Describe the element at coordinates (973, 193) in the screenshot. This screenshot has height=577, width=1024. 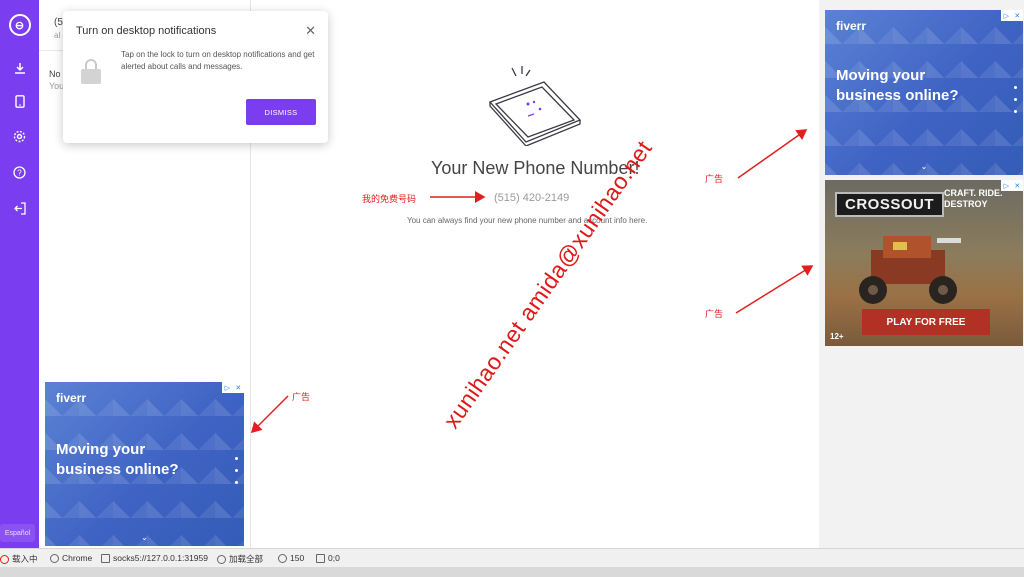
I see `ad-tagline-line1: CRAFT. RIDE.` at that location.